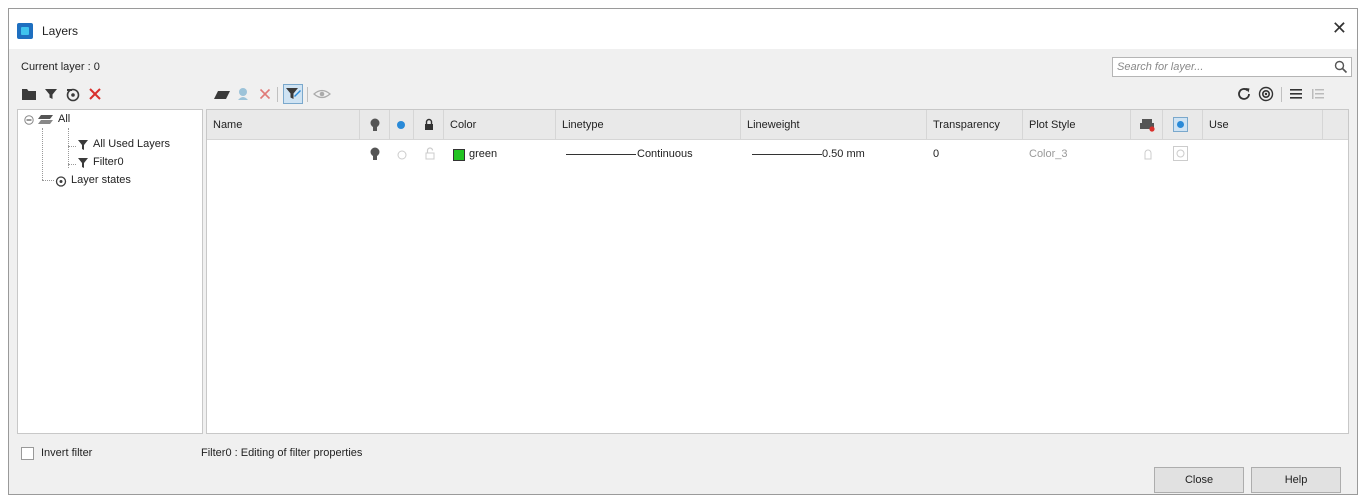 The width and height of the screenshot is (1363, 497). I want to click on tree-item-all-used-layers: All Used Layers, so click(131, 144).